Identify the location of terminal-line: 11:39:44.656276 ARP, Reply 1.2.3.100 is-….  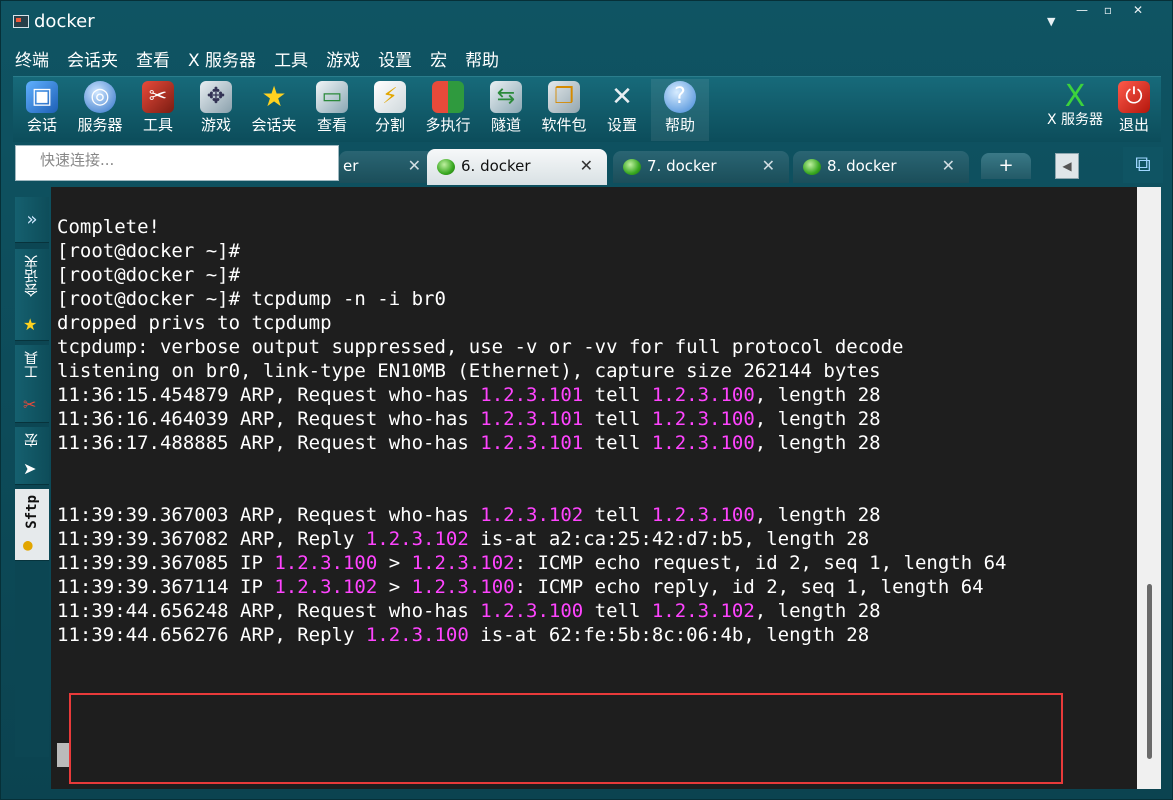
(463, 635).